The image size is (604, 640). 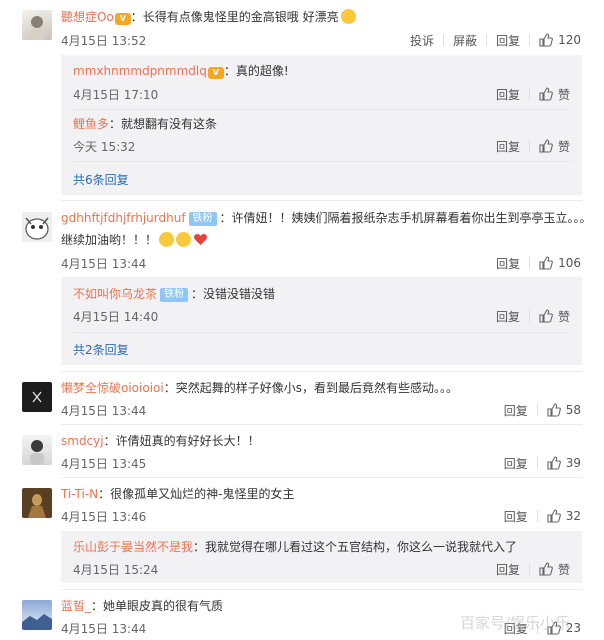 What do you see at coordinates (348, 16) in the screenshot?
I see `smile-emoji-icon` at bounding box center [348, 16].